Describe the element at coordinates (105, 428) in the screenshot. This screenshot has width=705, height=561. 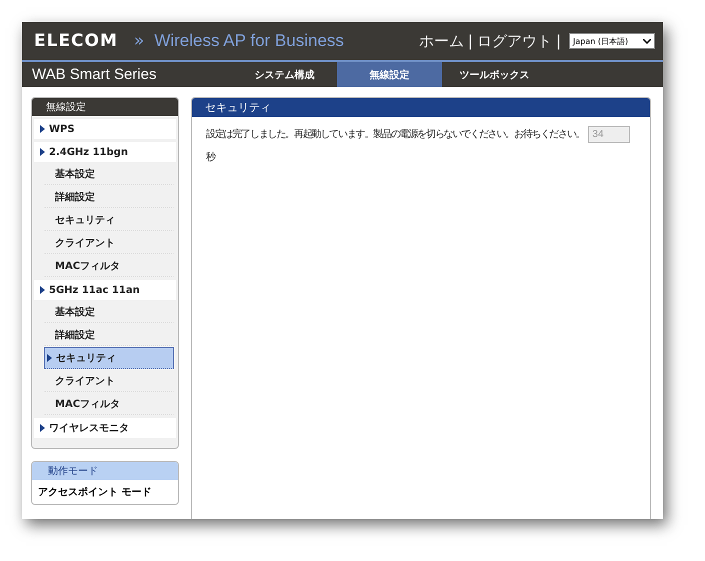
I see `menu-group: ワイヤレスモニタ` at that location.